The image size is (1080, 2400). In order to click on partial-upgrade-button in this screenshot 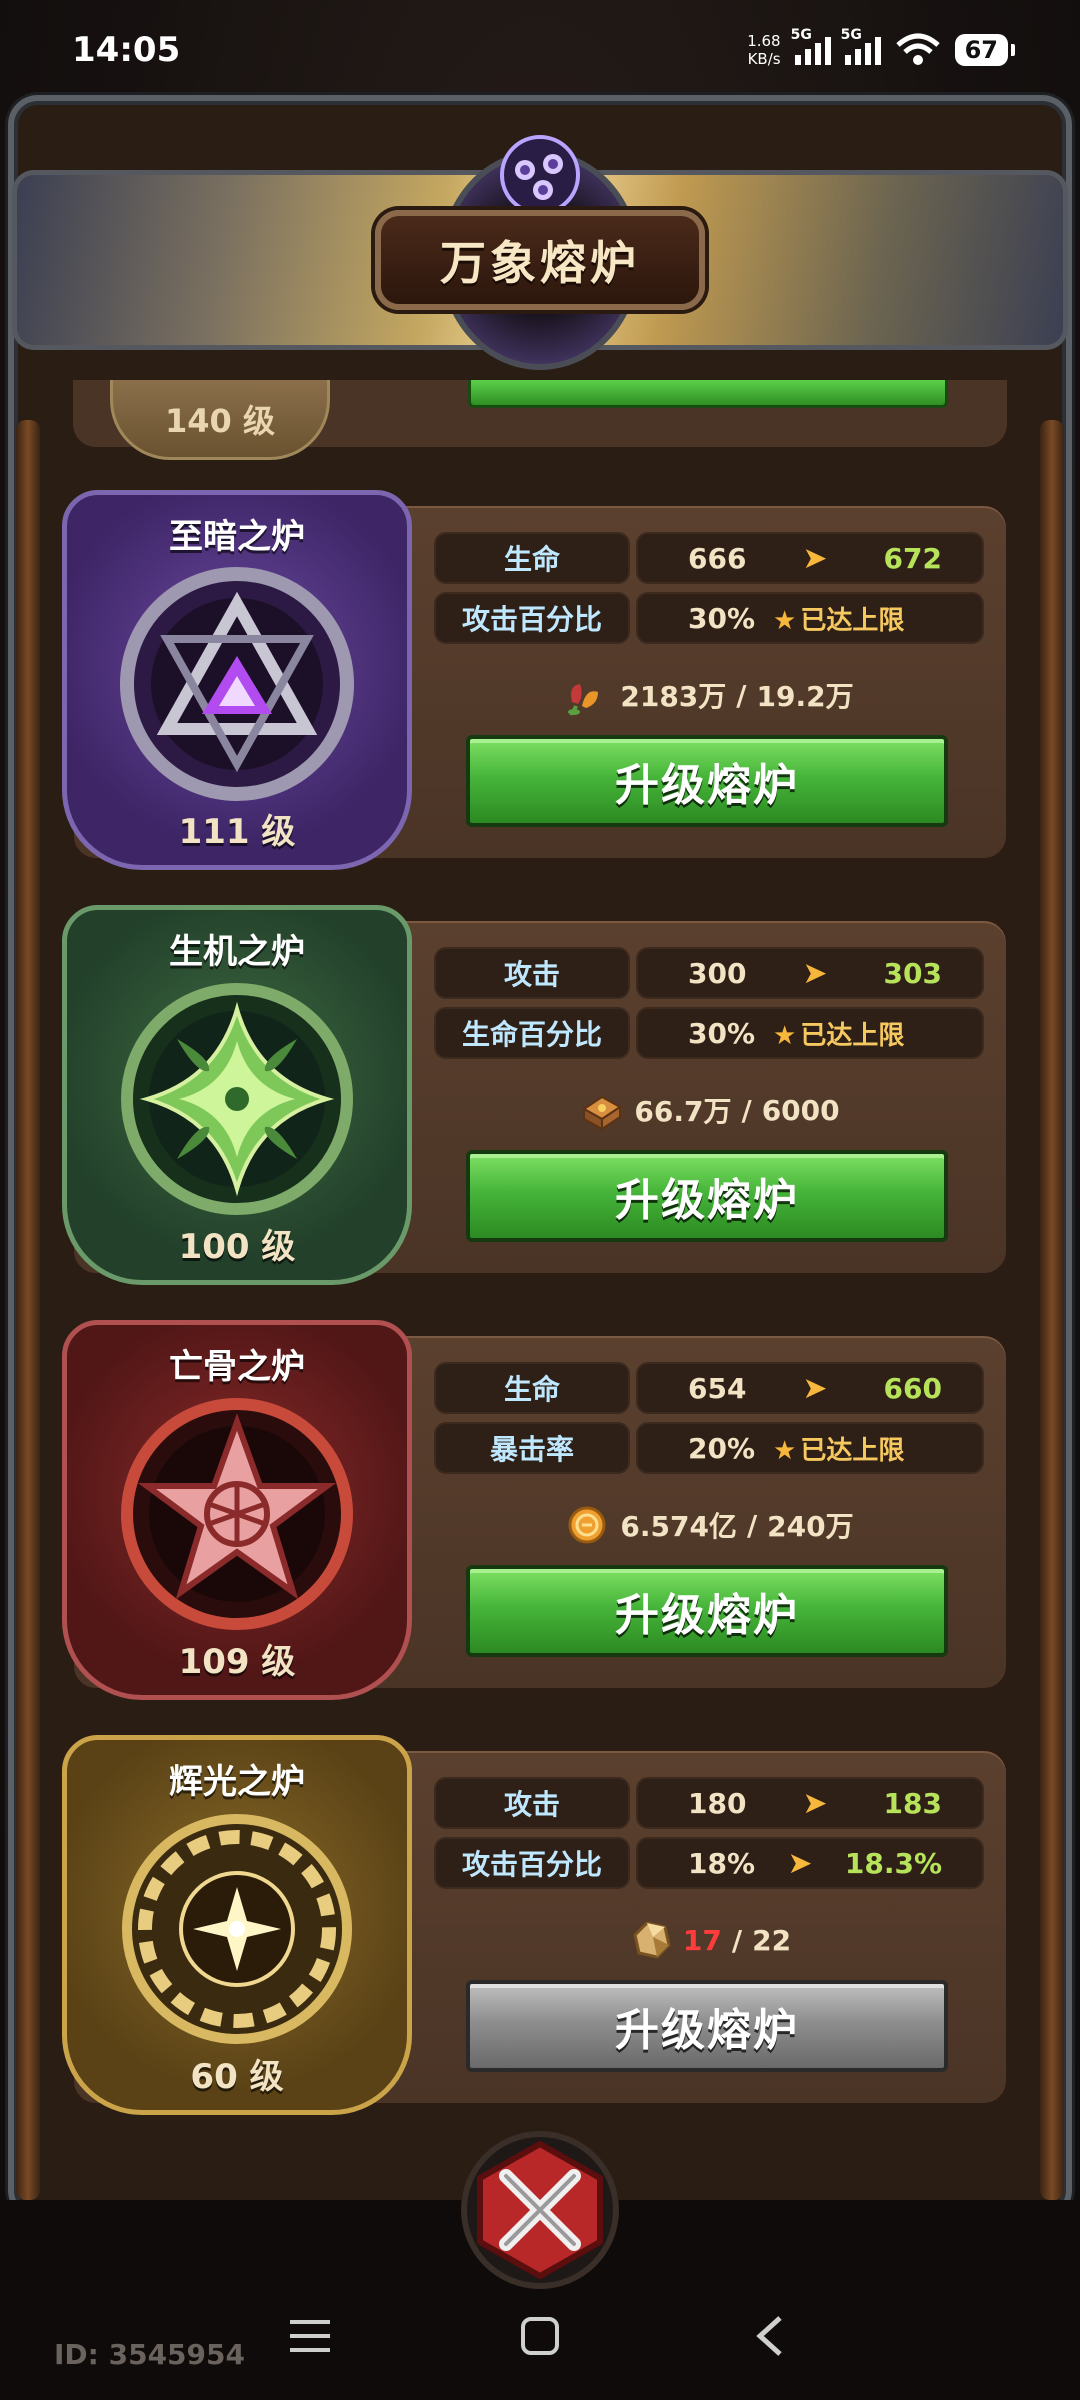, I will do `click(708, 394)`.